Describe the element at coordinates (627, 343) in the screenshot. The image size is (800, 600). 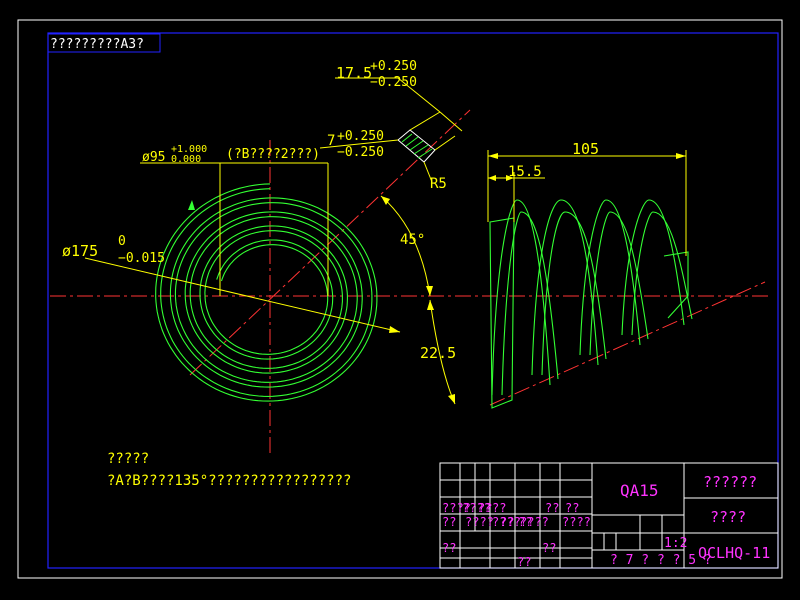
I see `spring-axis-line` at that location.